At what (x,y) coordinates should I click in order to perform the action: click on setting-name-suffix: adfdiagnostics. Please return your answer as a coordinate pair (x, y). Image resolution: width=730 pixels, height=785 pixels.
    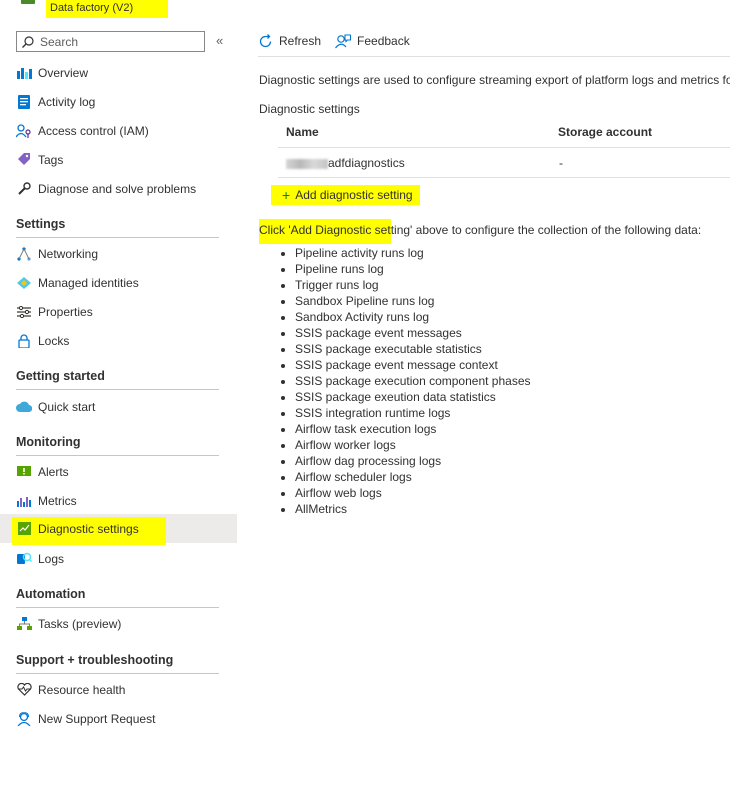
    Looking at the image, I should click on (366, 163).